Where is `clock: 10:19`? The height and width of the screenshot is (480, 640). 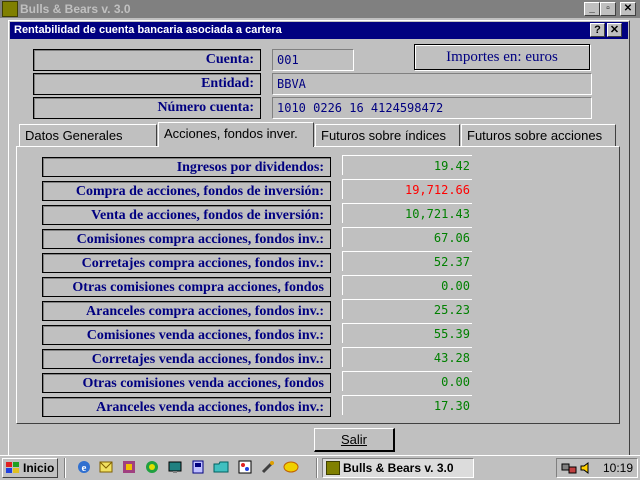 clock: 10:19 is located at coordinates (618, 468).